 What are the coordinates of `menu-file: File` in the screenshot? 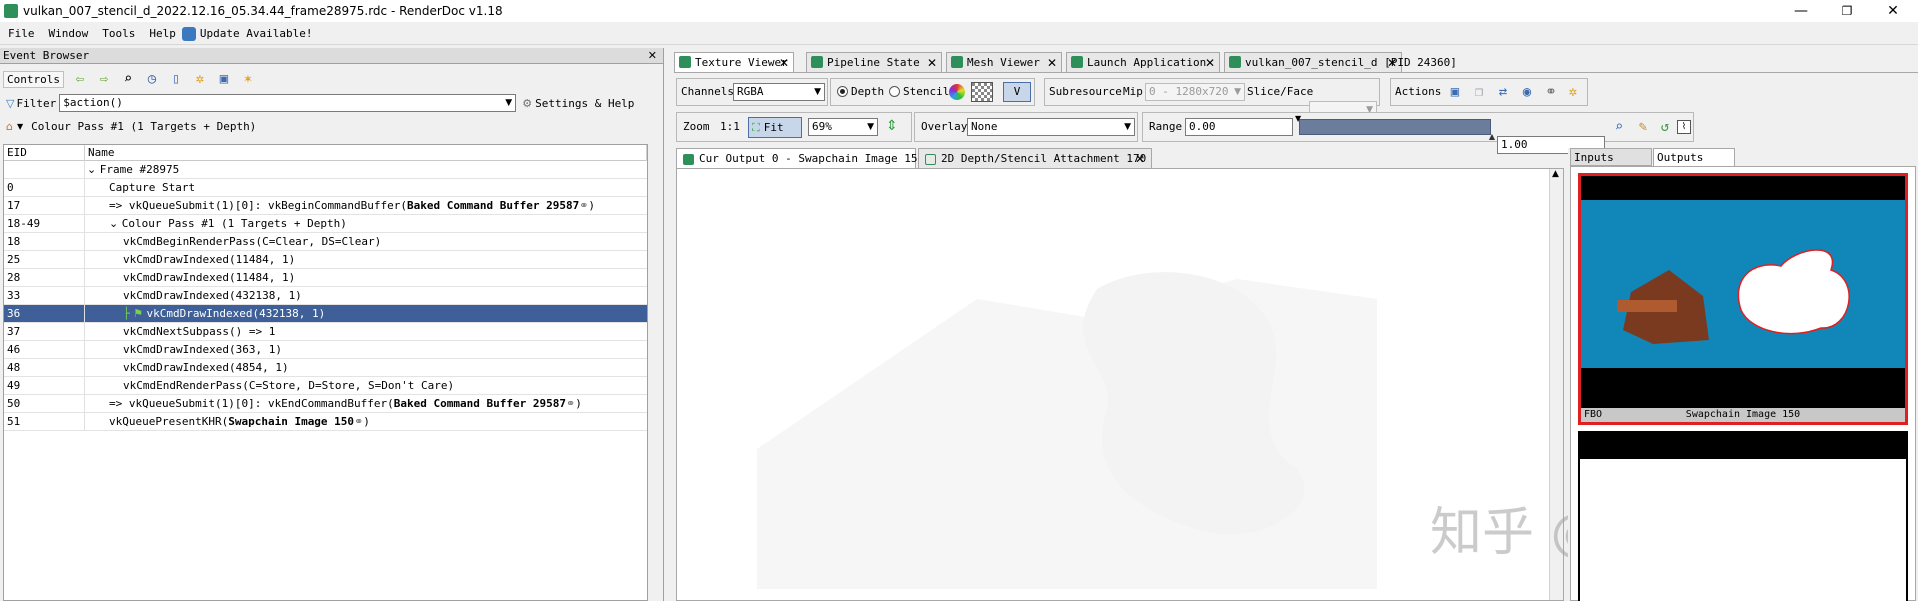 It's located at (21, 33).